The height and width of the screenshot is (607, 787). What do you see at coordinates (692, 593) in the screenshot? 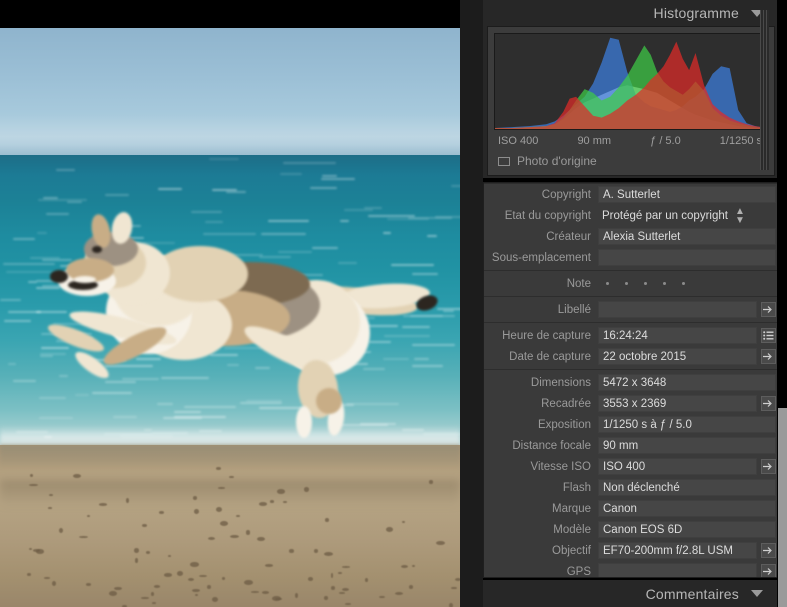
I see `comments-title: Commentaires` at bounding box center [692, 593].